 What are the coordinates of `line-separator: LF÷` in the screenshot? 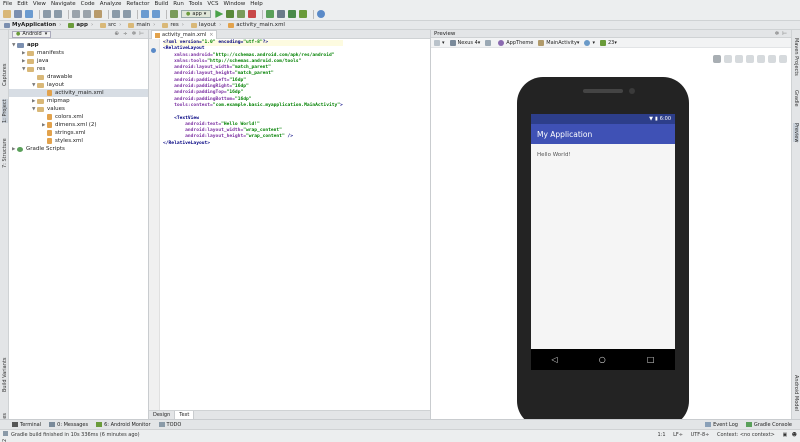 It's located at (678, 435).